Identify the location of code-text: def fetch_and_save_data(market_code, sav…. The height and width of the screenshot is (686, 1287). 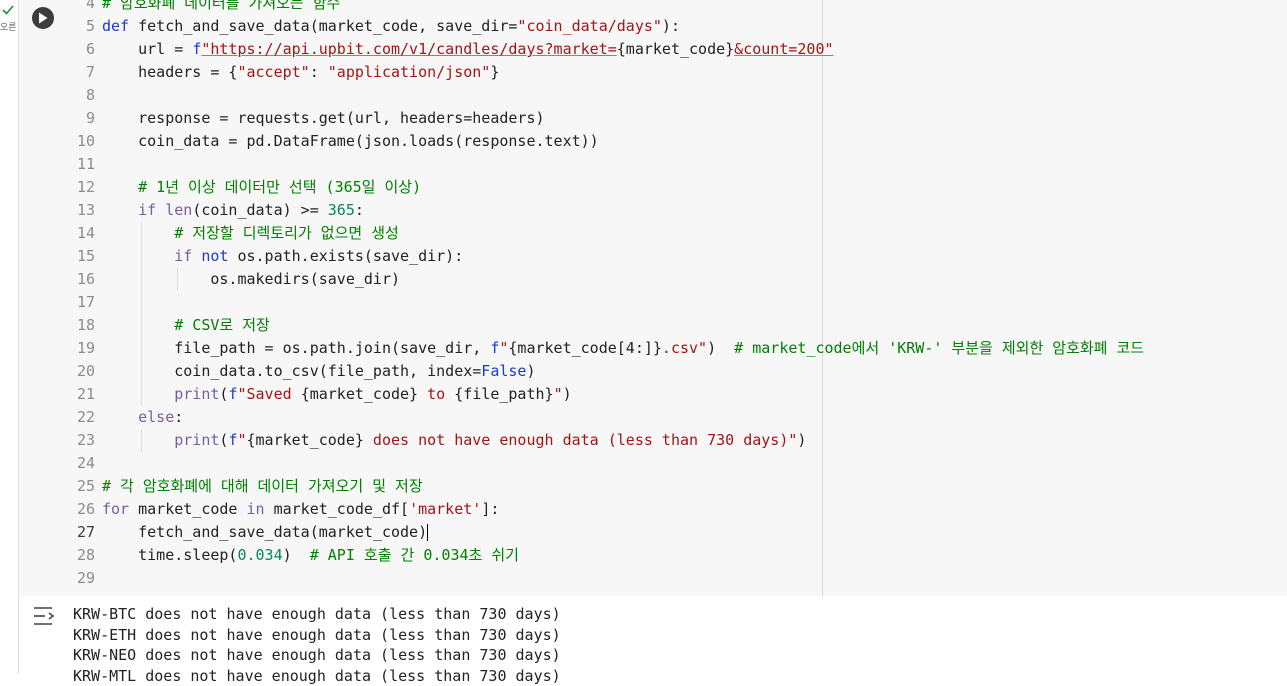
(391, 26).